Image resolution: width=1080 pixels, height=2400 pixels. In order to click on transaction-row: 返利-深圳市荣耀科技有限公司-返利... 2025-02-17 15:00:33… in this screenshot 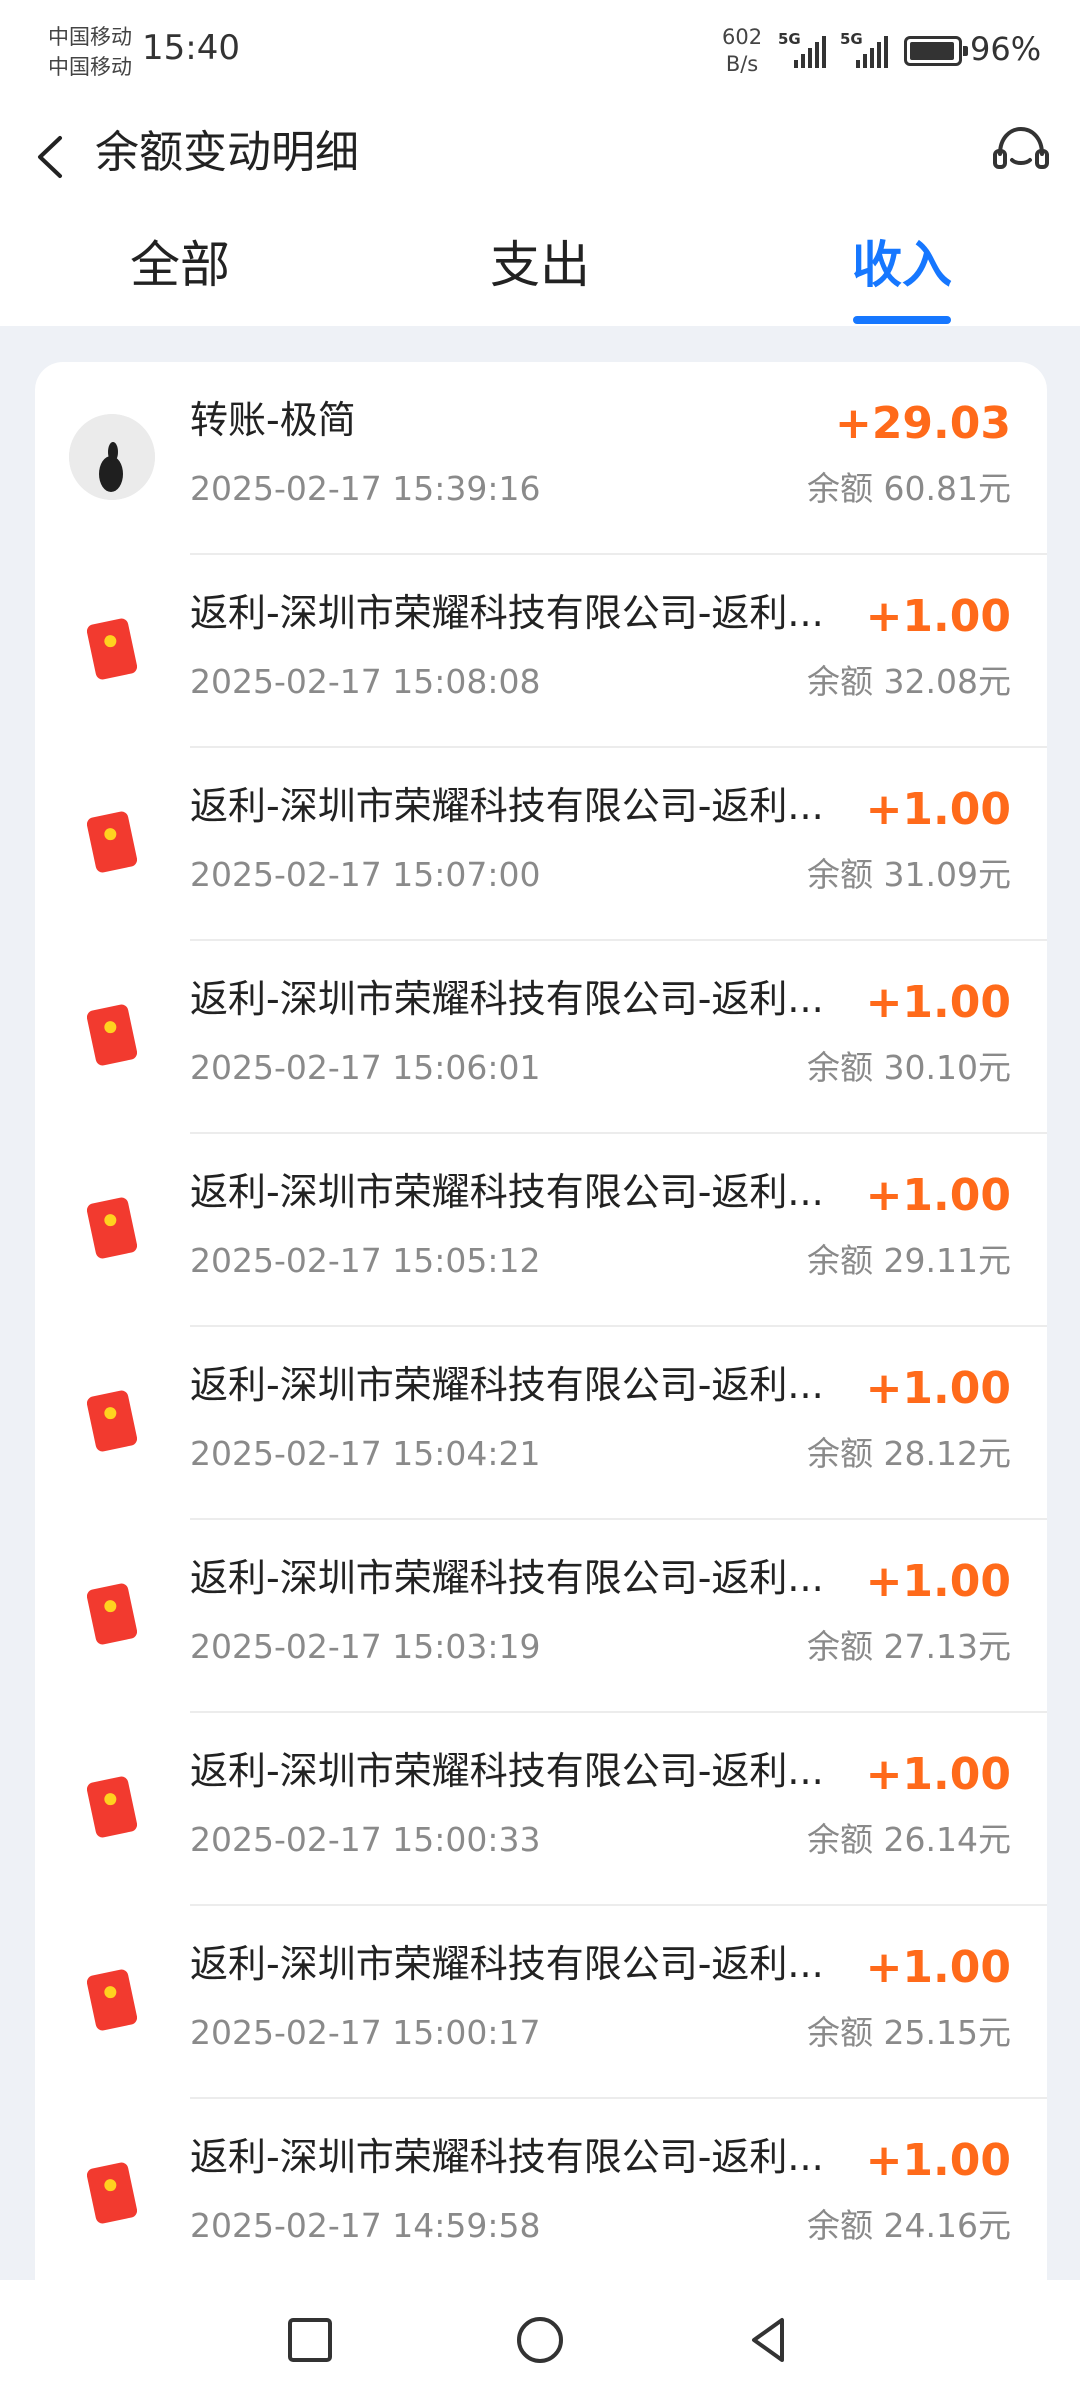, I will do `click(541, 1809)`.